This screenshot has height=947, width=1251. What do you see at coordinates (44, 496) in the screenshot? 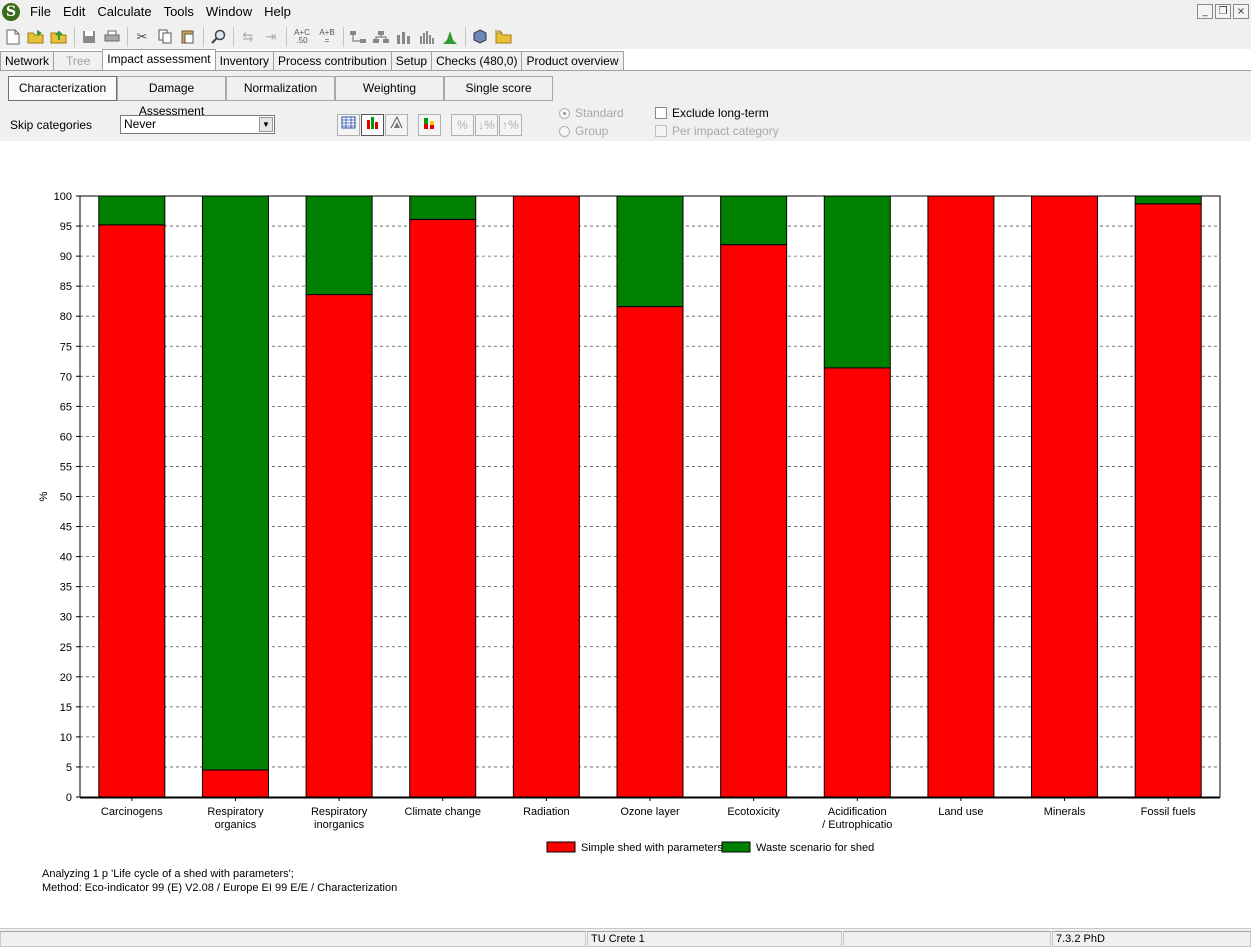
I see `y-axis-label: %` at bounding box center [44, 496].